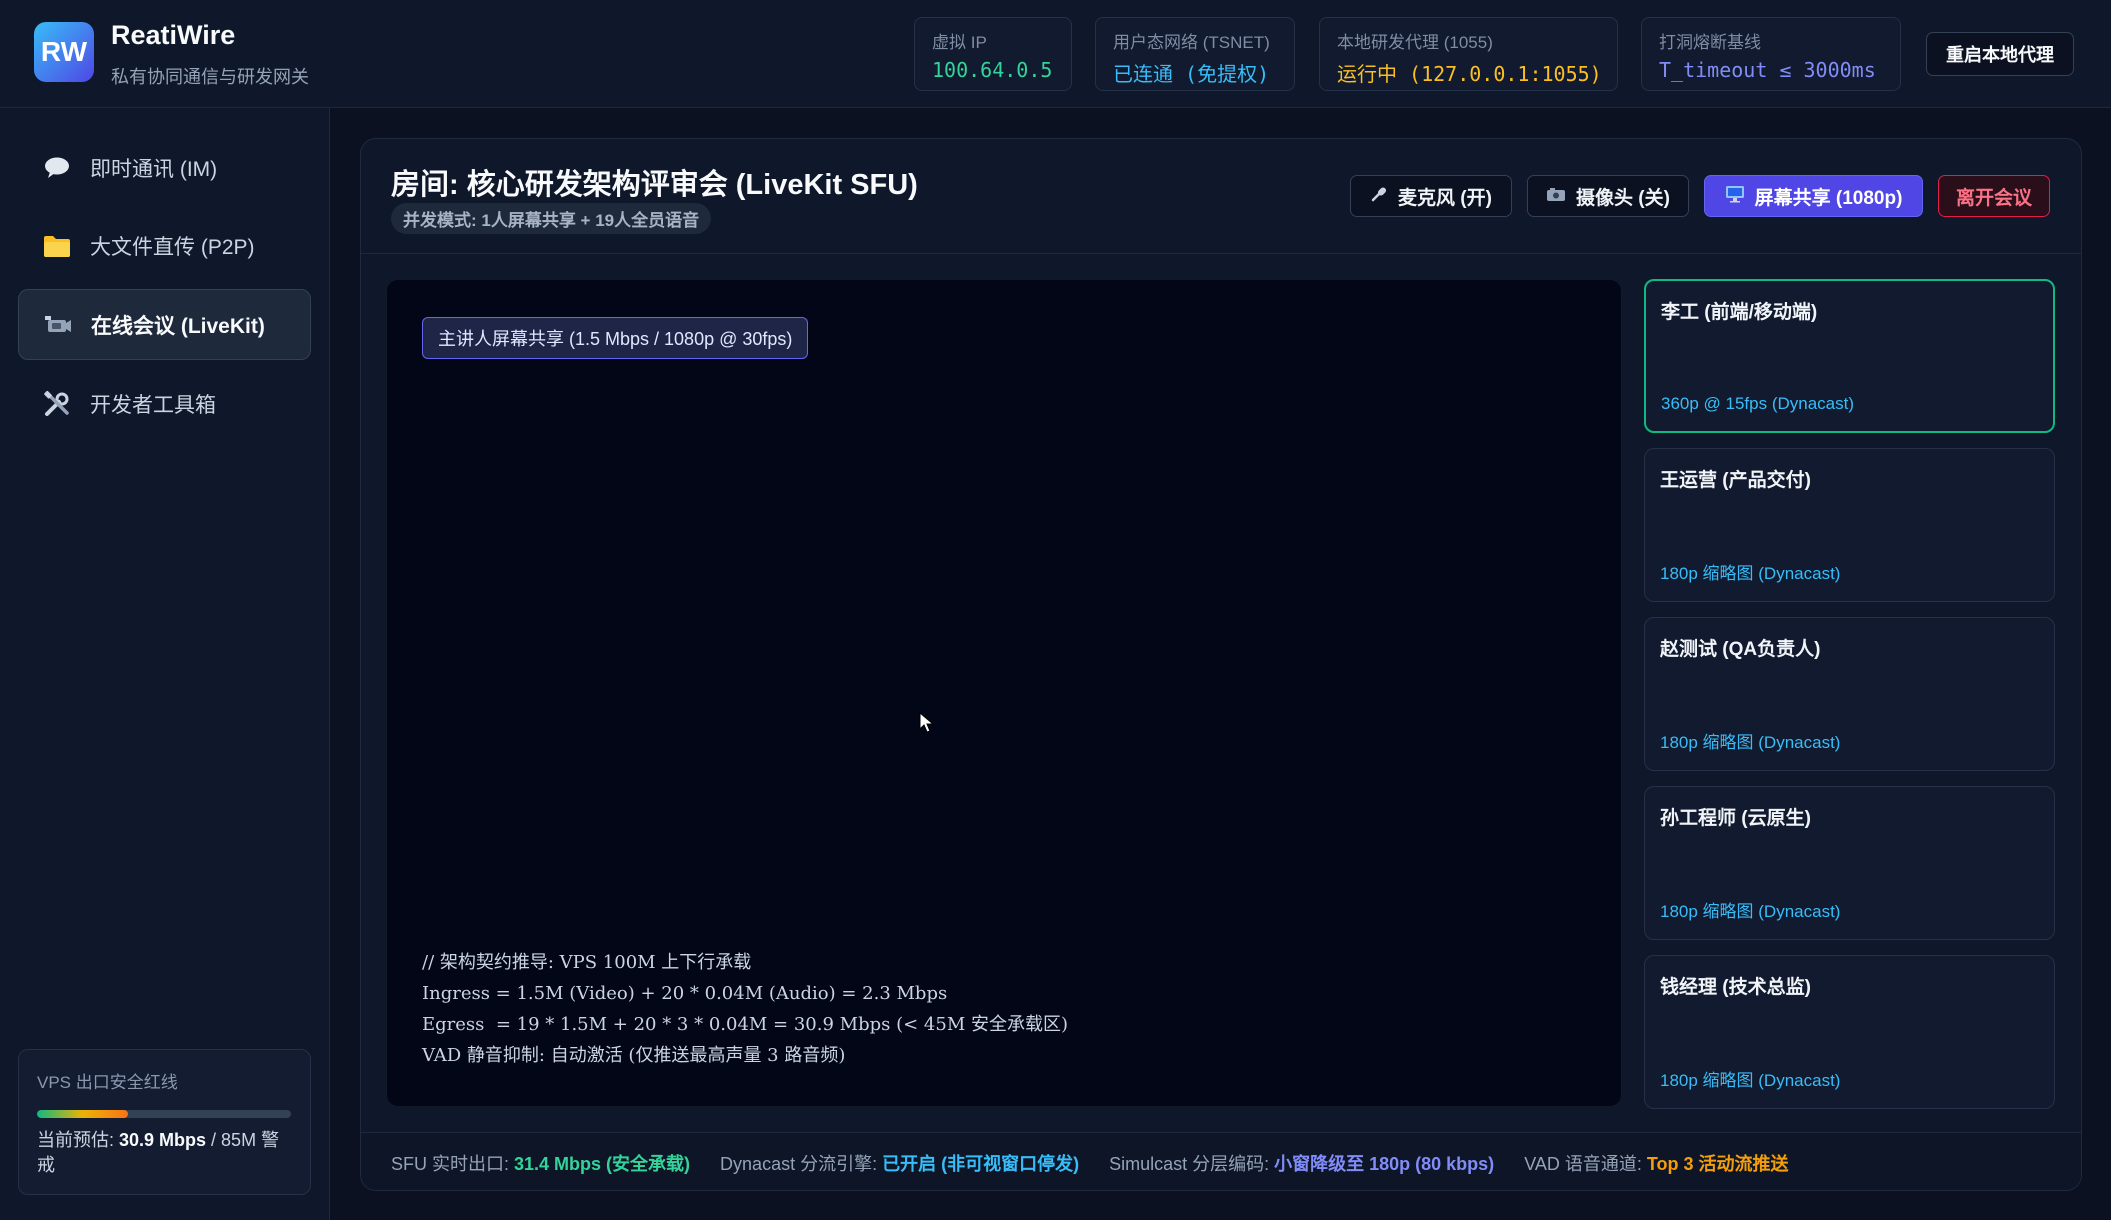  I want to click on status-value: 小窗降级至 180p (80 kbps), so click(1384, 1163).